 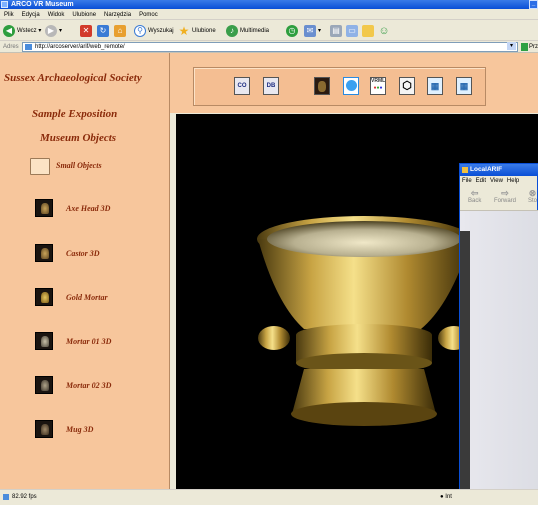 What do you see at coordinates (44, 429) in the screenshot?
I see `mug-thumbnail` at bounding box center [44, 429].